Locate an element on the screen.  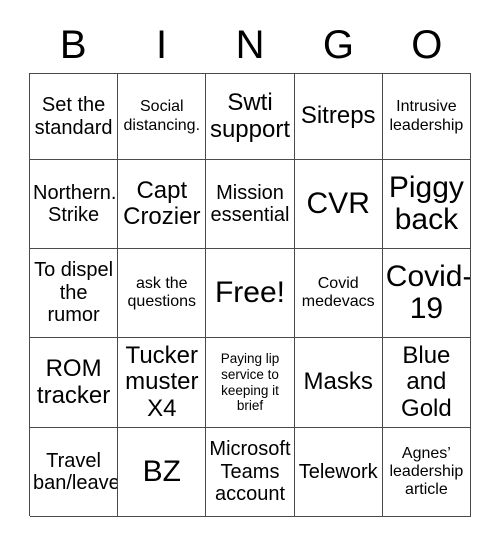
bingo-cell-r1c2: Social distancing. is located at coordinates (162, 117).